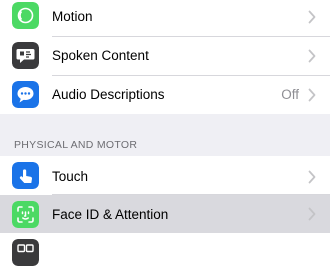 The width and height of the screenshot is (330, 272). What do you see at coordinates (25, 55) in the screenshot?
I see `spoken-content-icon` at bounding box center [25, 55].